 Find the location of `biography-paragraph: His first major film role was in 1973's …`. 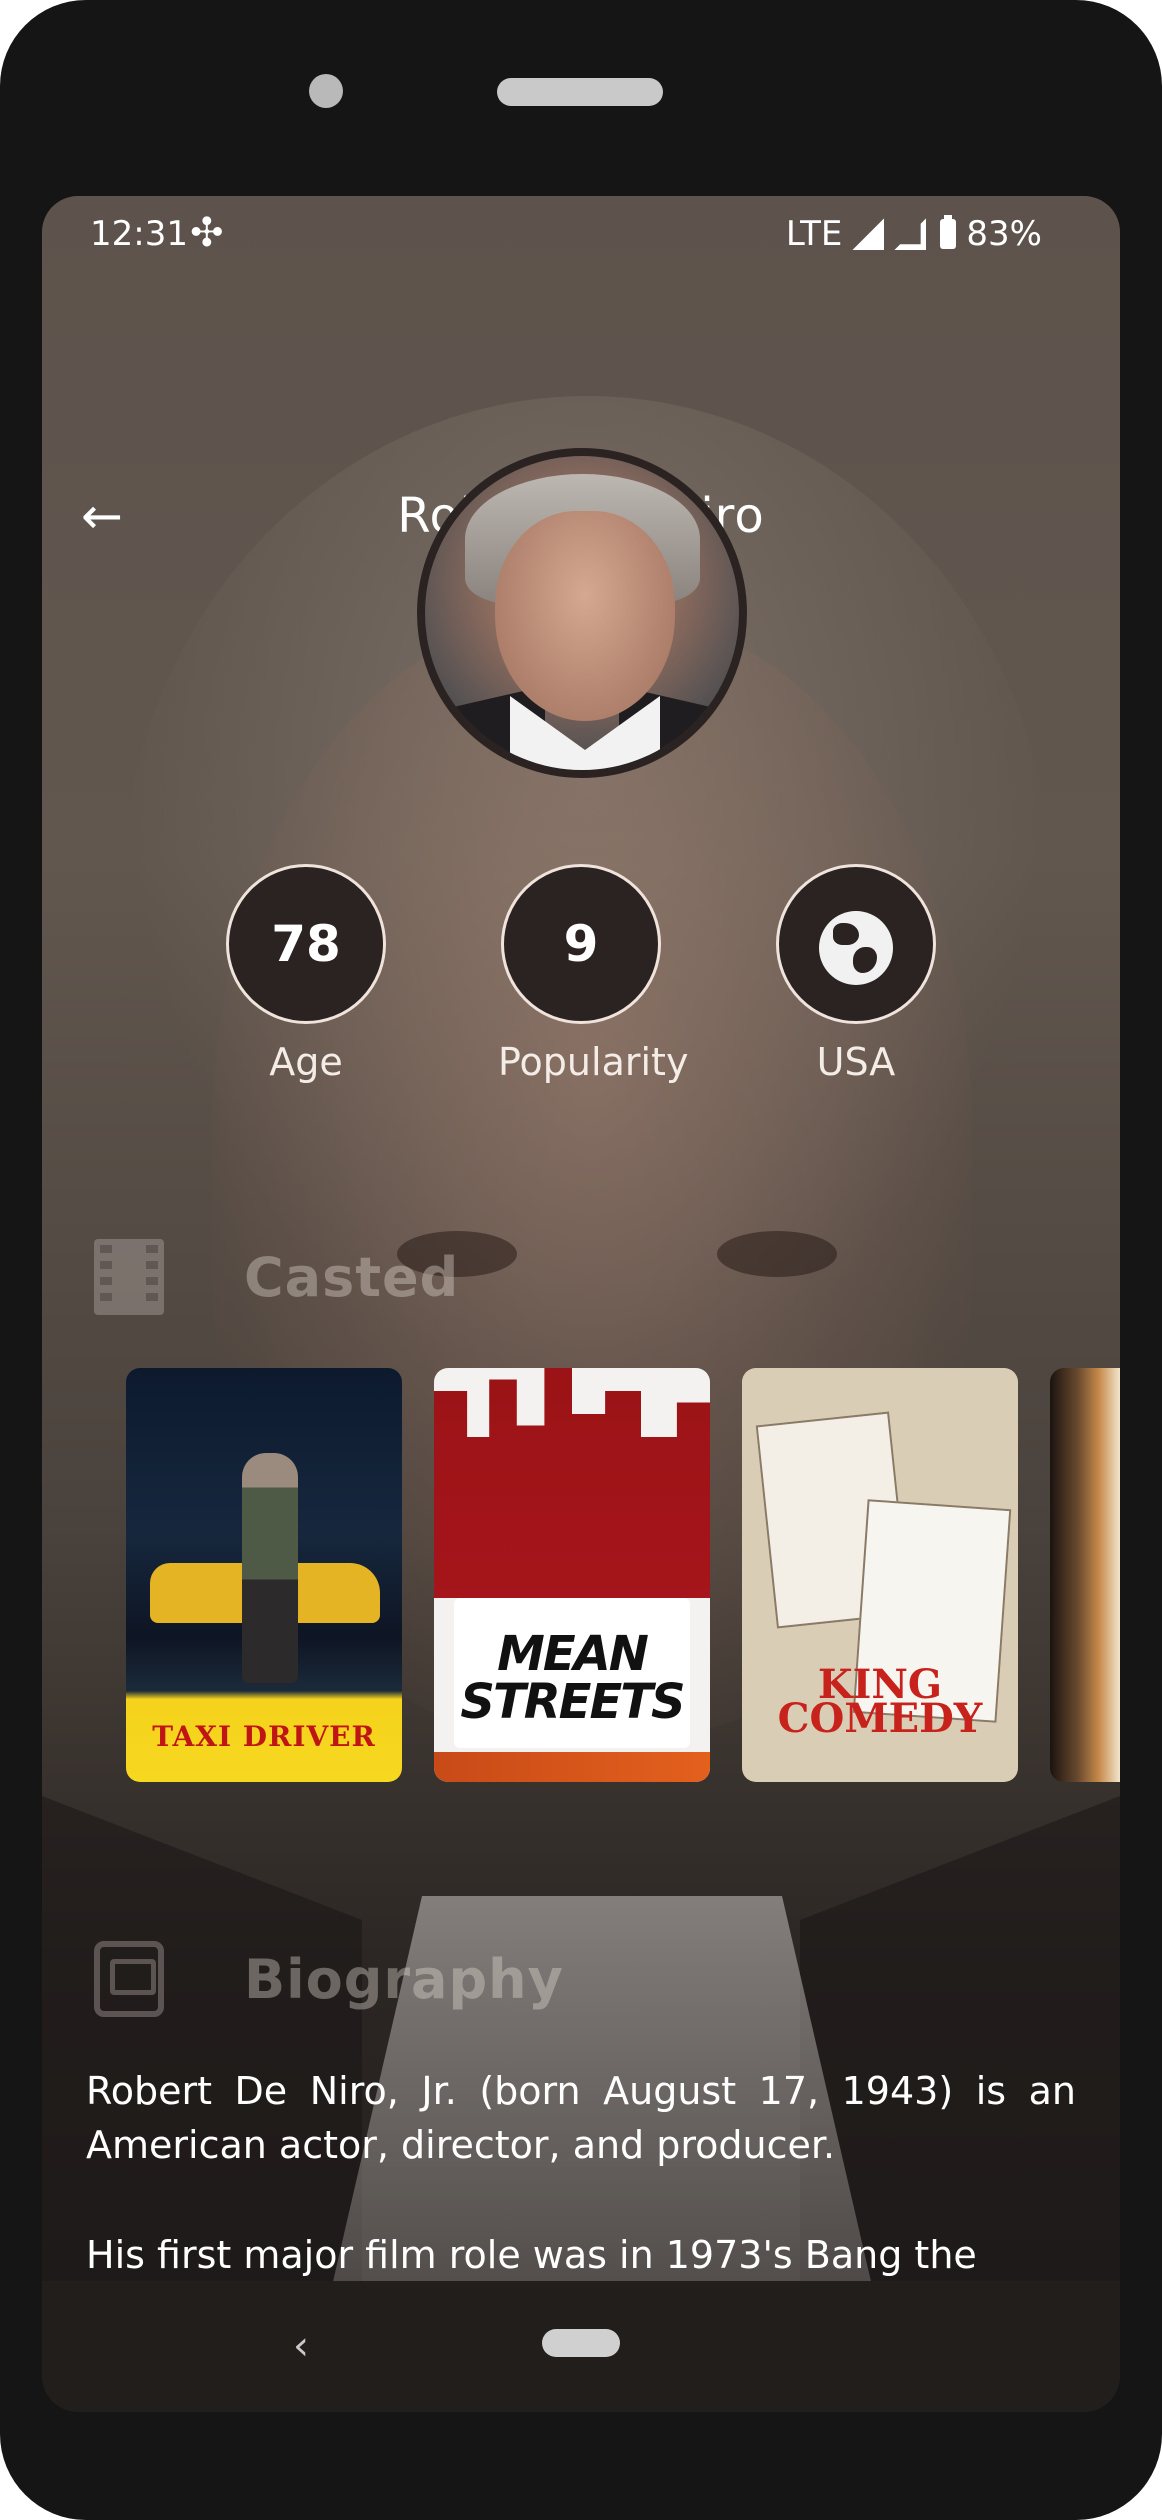

biography-paragraph: His first major film role was in 1973's … is located at coordinates (531, 2255).